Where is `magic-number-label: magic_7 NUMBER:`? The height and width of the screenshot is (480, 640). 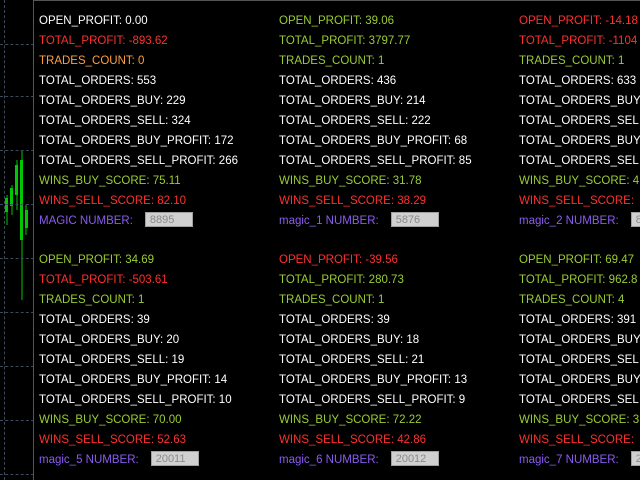
magic-number-label: magic_7 NUMBER: is located at coordinates (569, 460).